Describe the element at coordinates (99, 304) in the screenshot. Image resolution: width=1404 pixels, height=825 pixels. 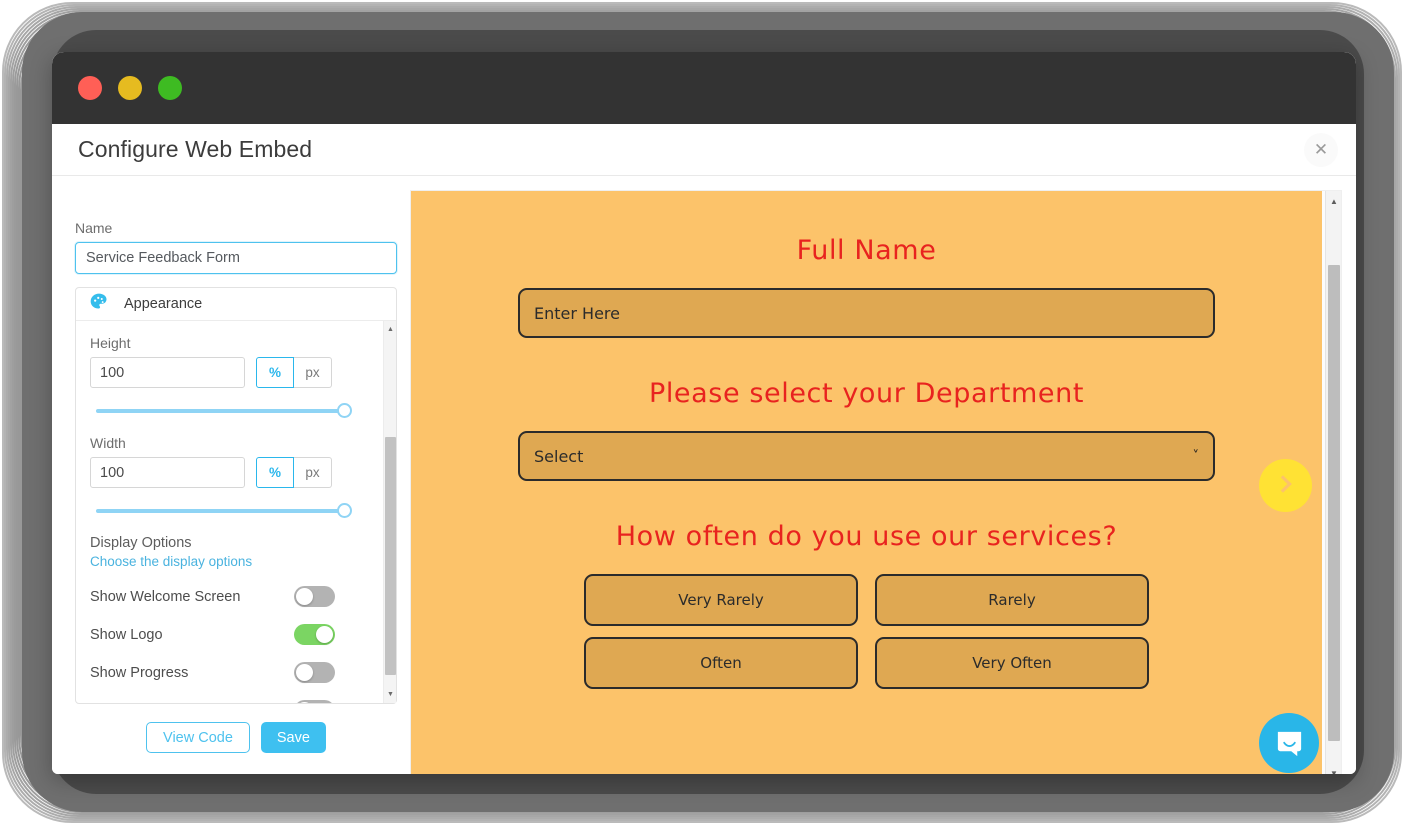
I see `palette-icon` at that location.